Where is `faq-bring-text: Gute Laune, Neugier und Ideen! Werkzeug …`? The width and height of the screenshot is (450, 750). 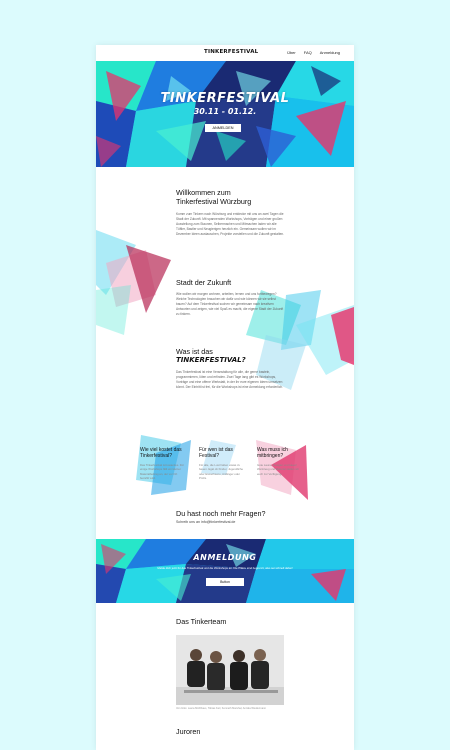
faq-bring-text: Gute Laune, Neugier und Ideen! Werkzeug … is located at coordinates (278, 469).